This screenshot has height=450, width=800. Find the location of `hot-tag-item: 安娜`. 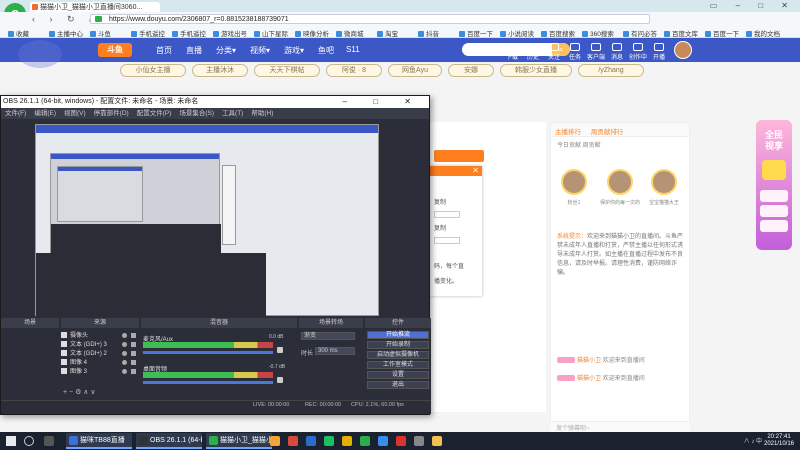

hot-tag-item: 安娜 is located at coordinates (471, 70).